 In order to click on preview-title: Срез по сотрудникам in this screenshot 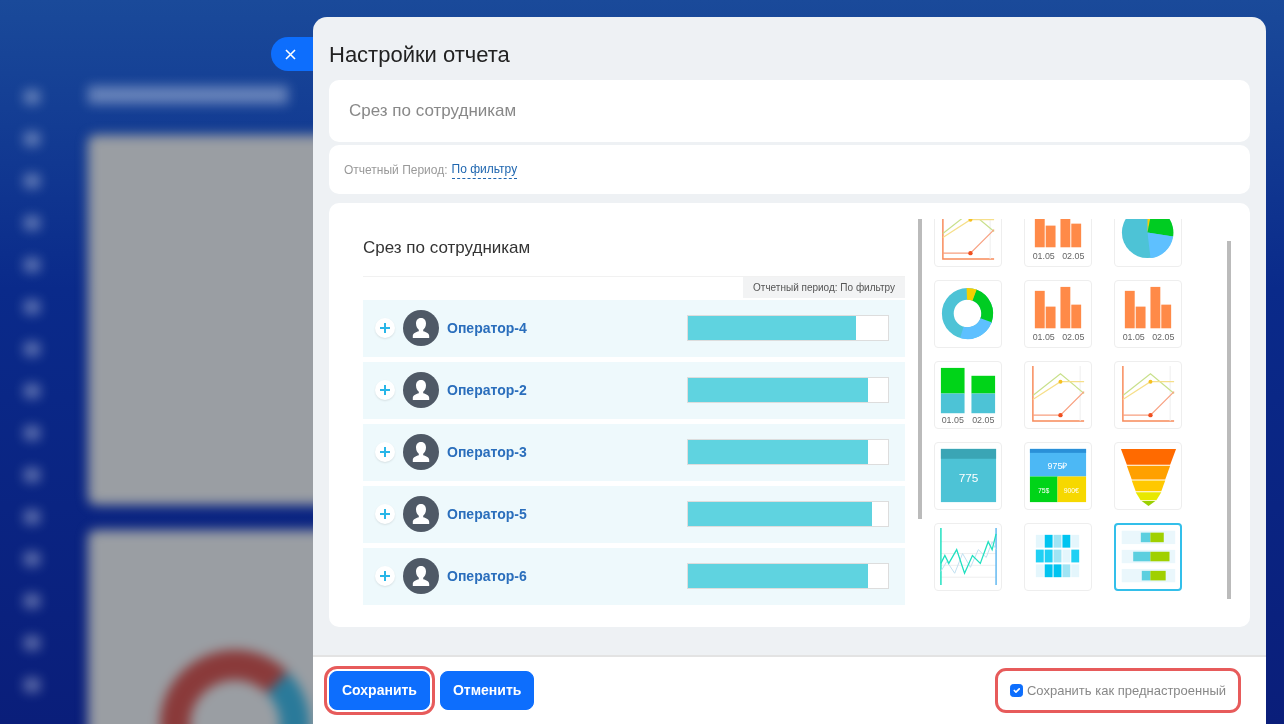, I will do `click(447, 248)`.